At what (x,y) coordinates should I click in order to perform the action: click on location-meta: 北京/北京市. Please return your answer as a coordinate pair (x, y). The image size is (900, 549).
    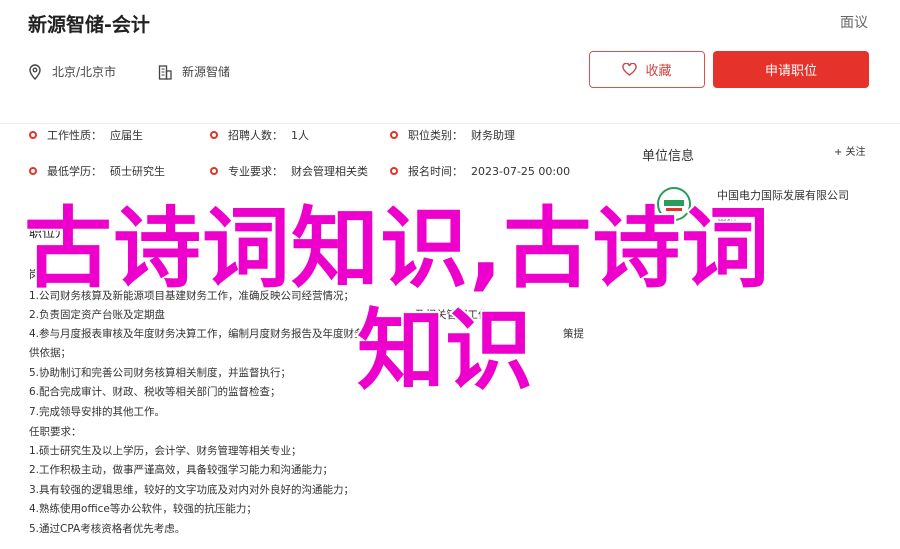
    Looking at the image, I should click on (72, 71).